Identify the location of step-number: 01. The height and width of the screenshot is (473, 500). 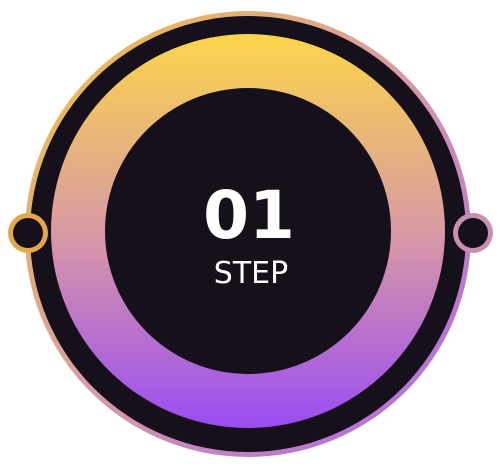
(249, 215).